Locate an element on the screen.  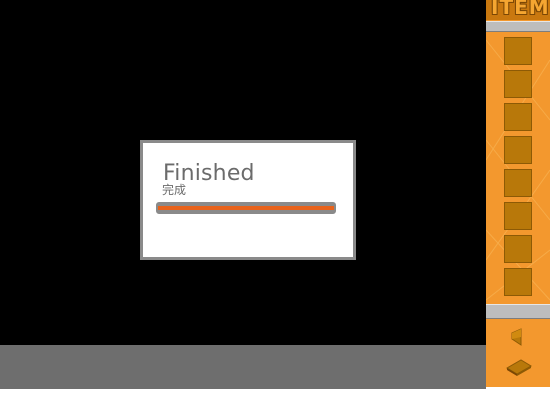
dialog-subtitle: 完成 is located at coordinates (174, 190).